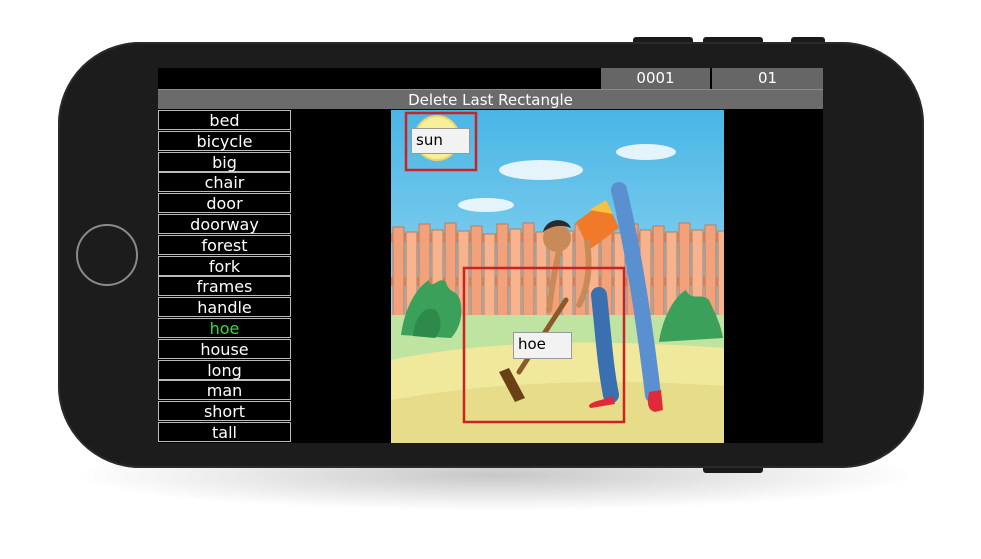 Image resolution: width=981 pixels, height=559 pixels. What do you see at coordinates (224, 431) in the screenshot?
I see `word-item-tall: tall` at bounding box center [224, 431].